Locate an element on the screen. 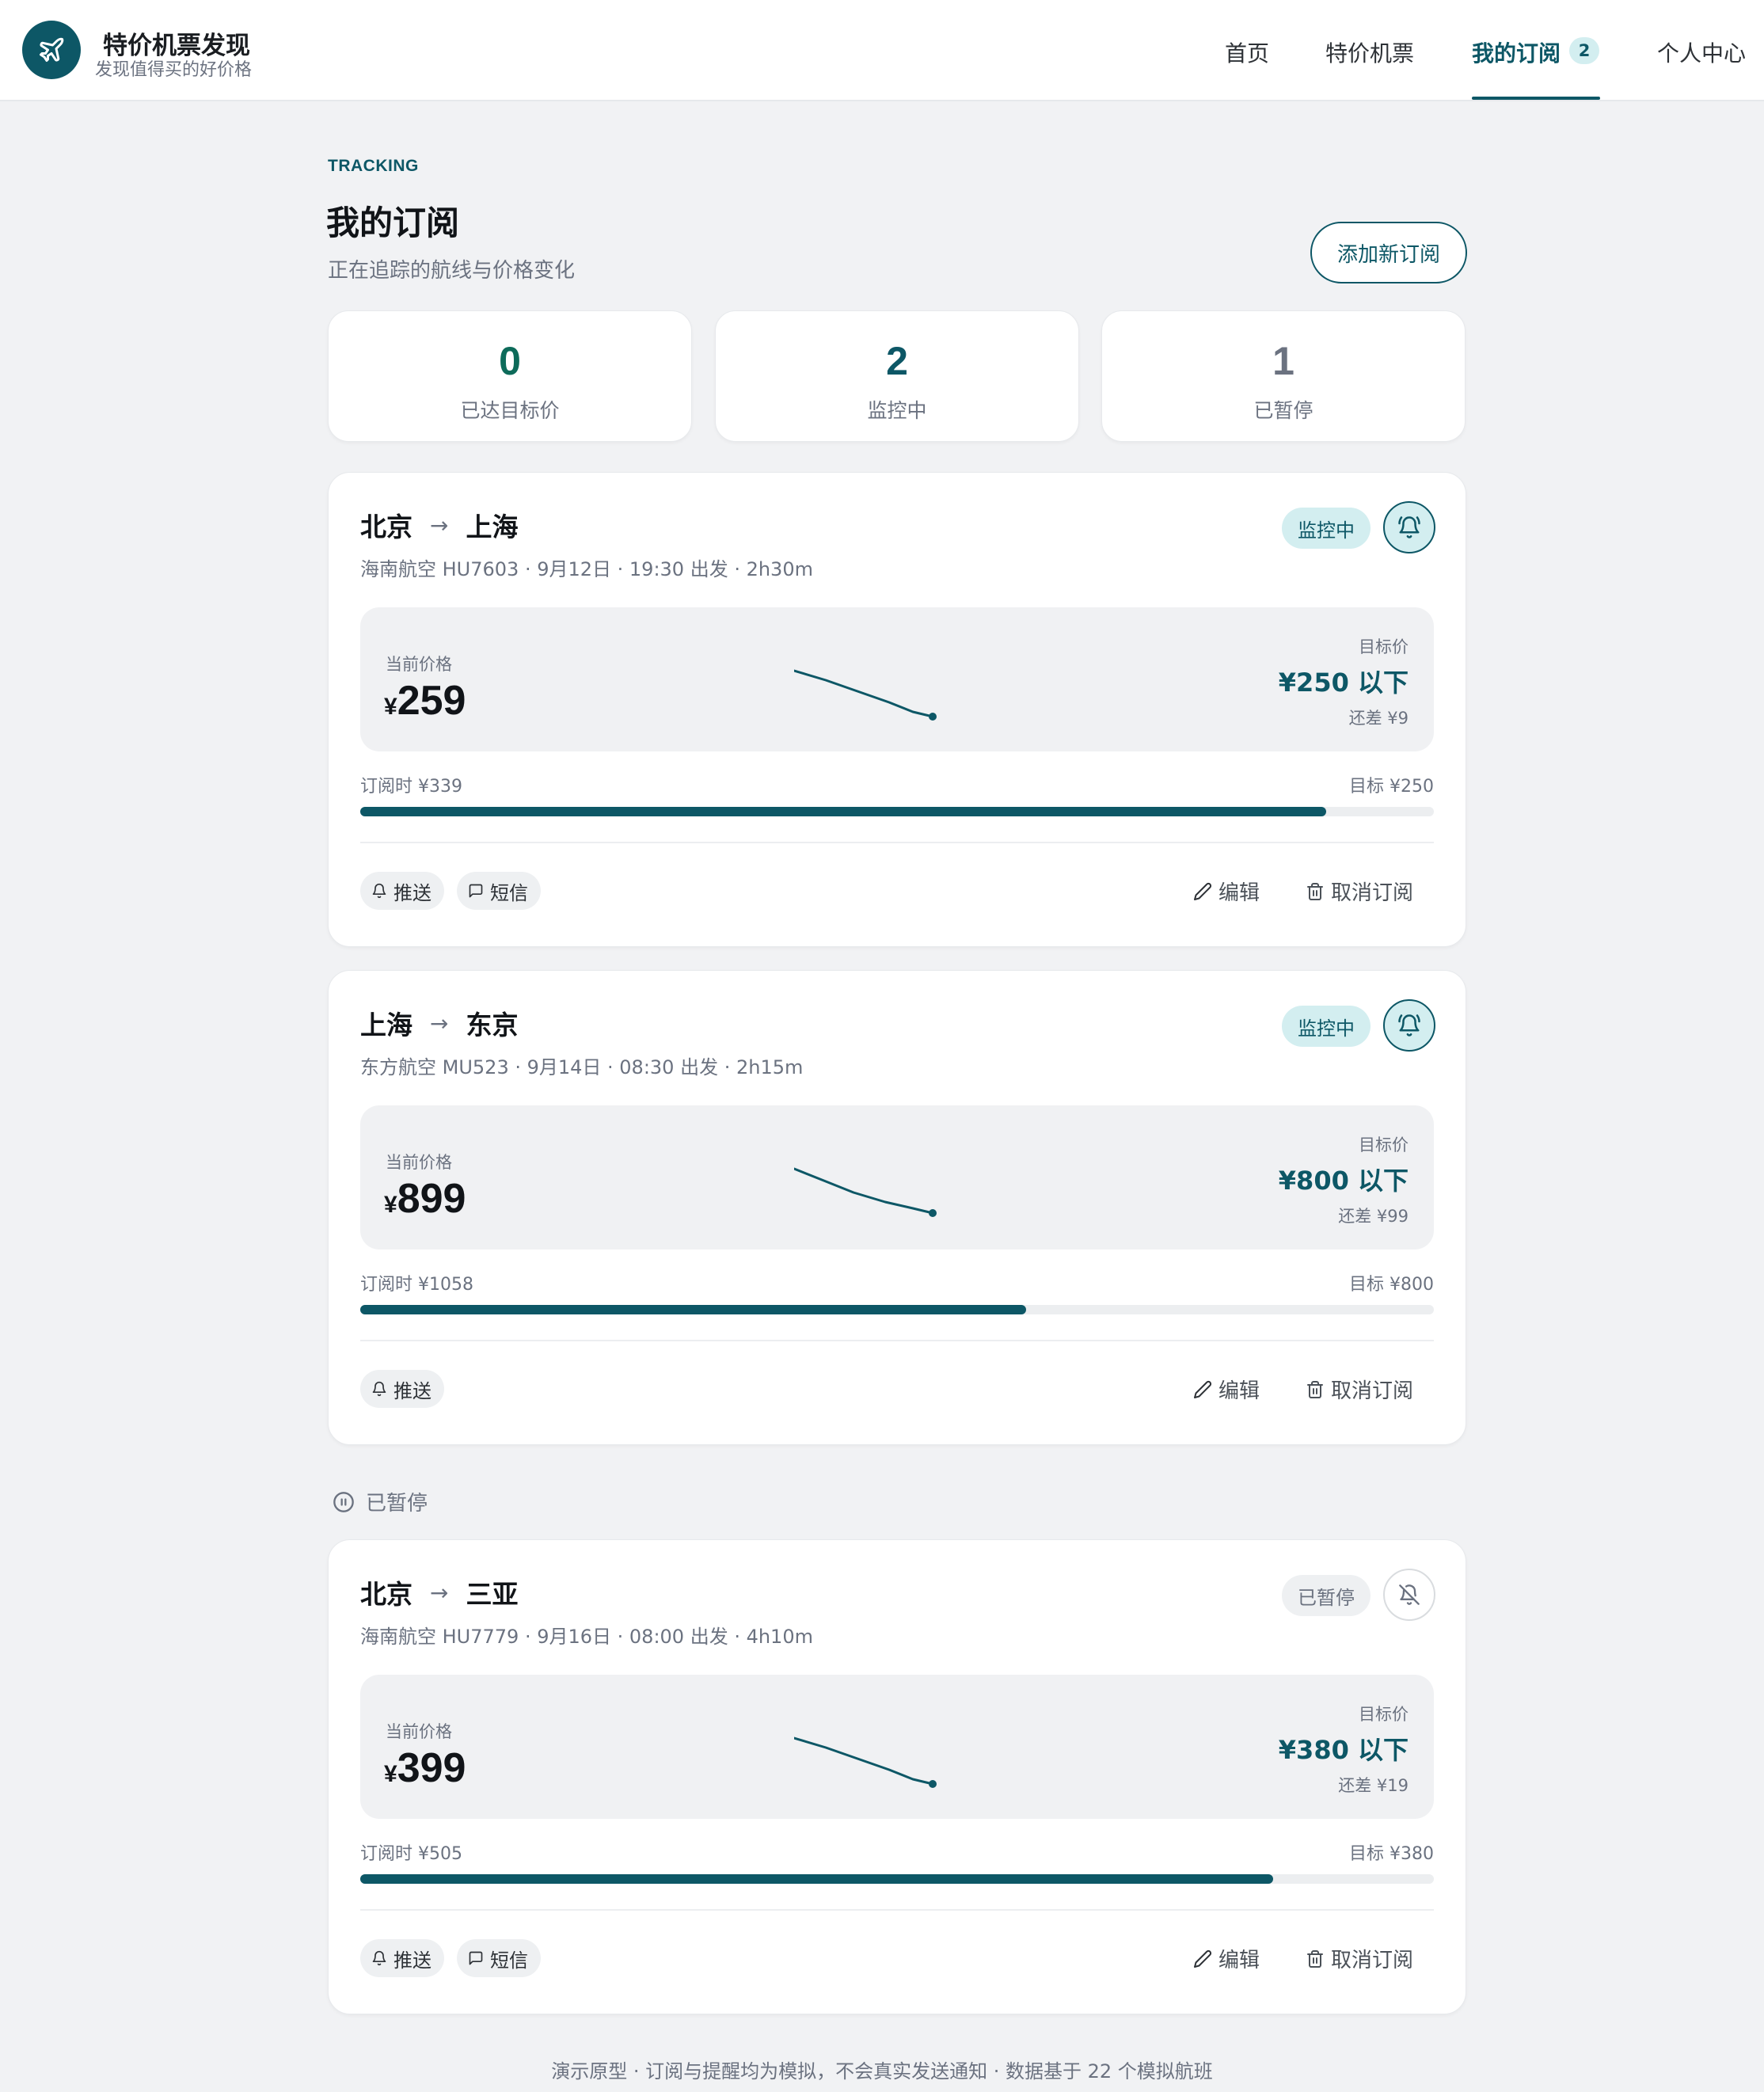  stat-label: 已暂停 is located at coordinates (1283, 411).